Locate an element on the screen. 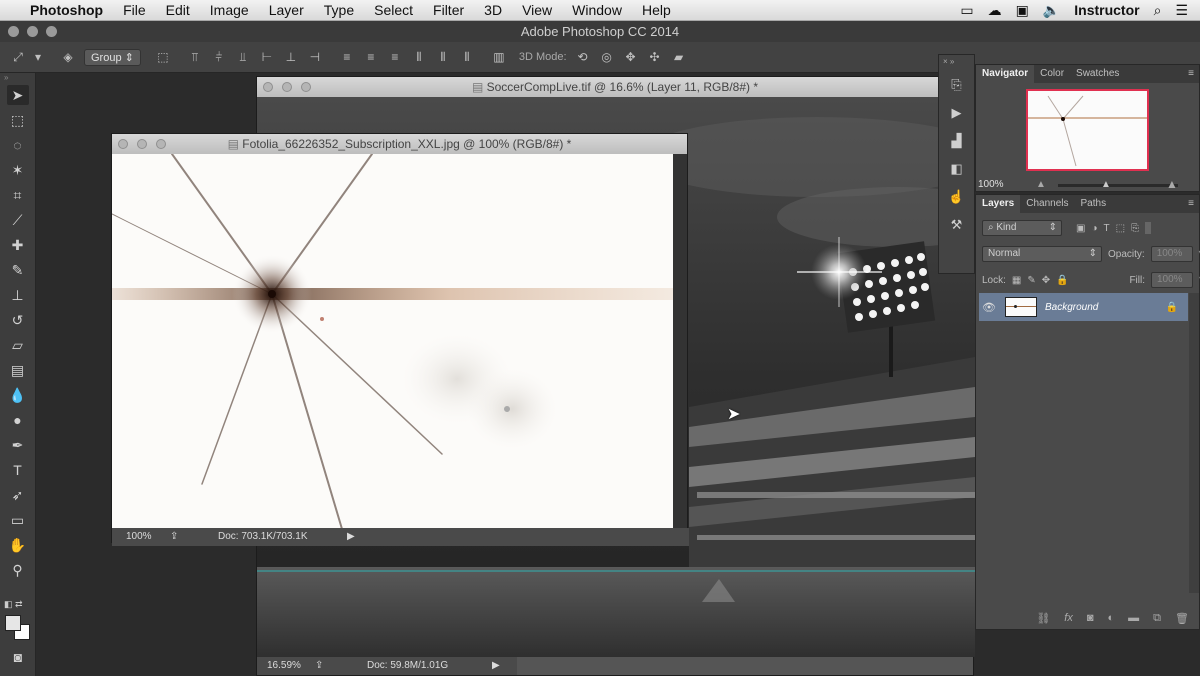  brush-tool-icon: ✎ is located at coordinates (18, 270).